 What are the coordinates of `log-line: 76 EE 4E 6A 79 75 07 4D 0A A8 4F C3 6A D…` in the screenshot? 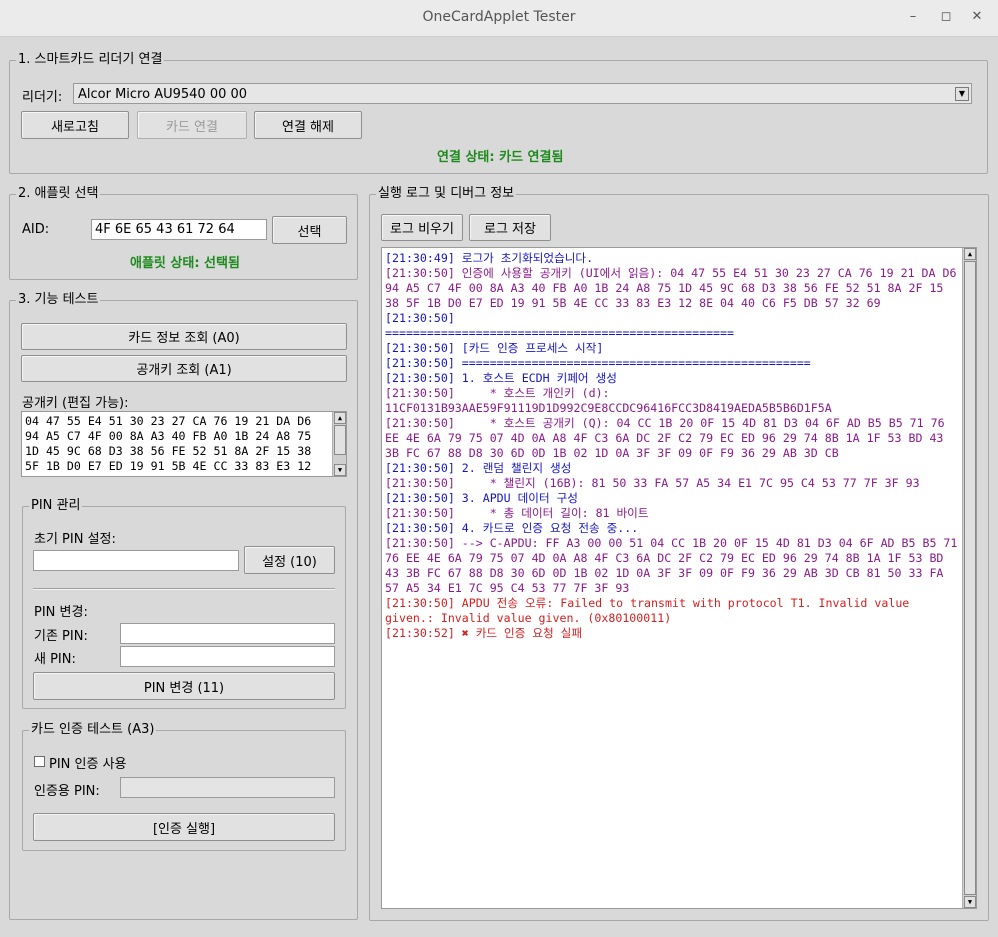 It's located at (664, 558).